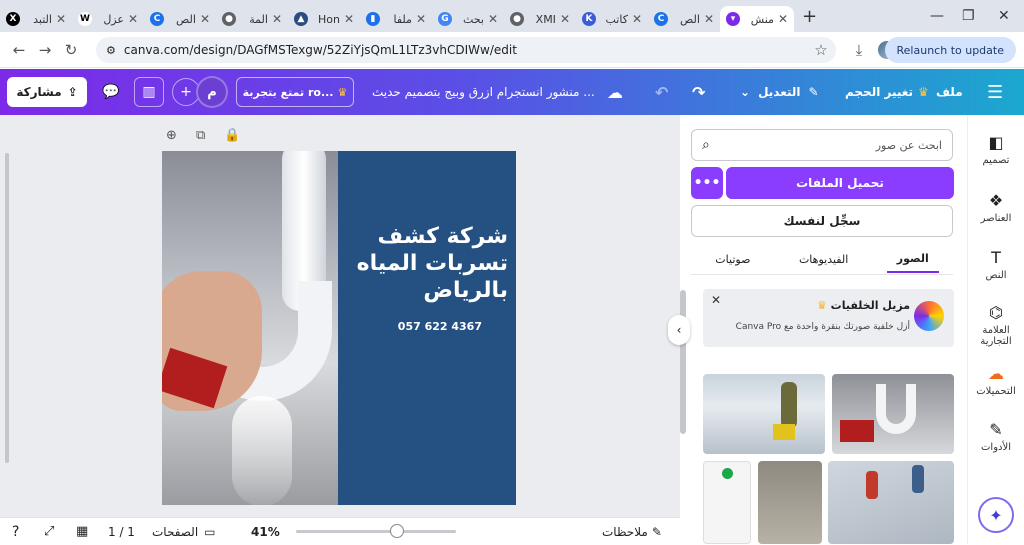 The image size is (1024, 545). Describe the element at coordinates (822, 145) in the screenshot. I see `search-input: ابحث عن صور ⌕` at that location.